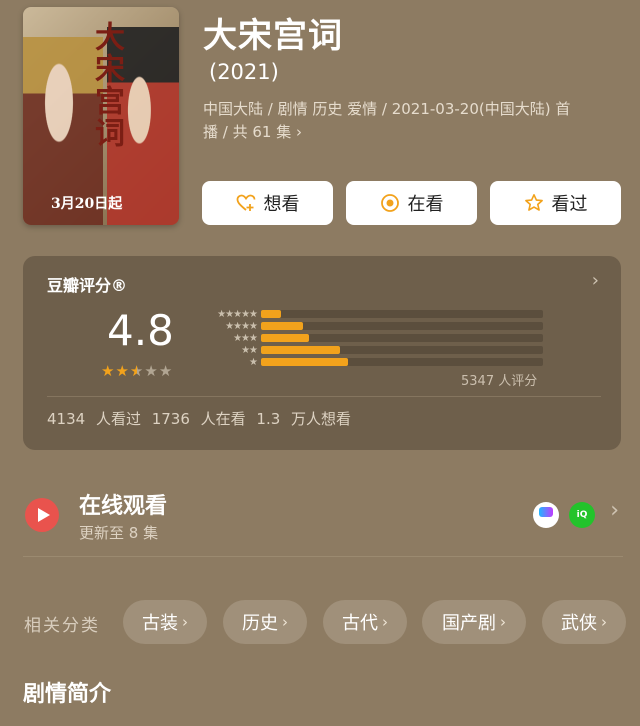 The height and width of the screenshot is (726, 640). I want to click on target-icon, so click(389, 203).